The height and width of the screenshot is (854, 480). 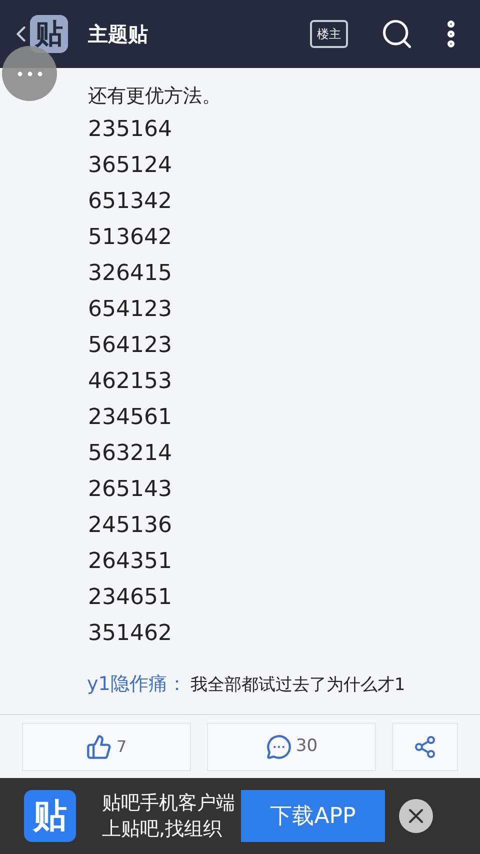 What do you see at coordinates (130, 490) in the screenshot?
I see `post-line: 265143` at bounding box center [130, 490].